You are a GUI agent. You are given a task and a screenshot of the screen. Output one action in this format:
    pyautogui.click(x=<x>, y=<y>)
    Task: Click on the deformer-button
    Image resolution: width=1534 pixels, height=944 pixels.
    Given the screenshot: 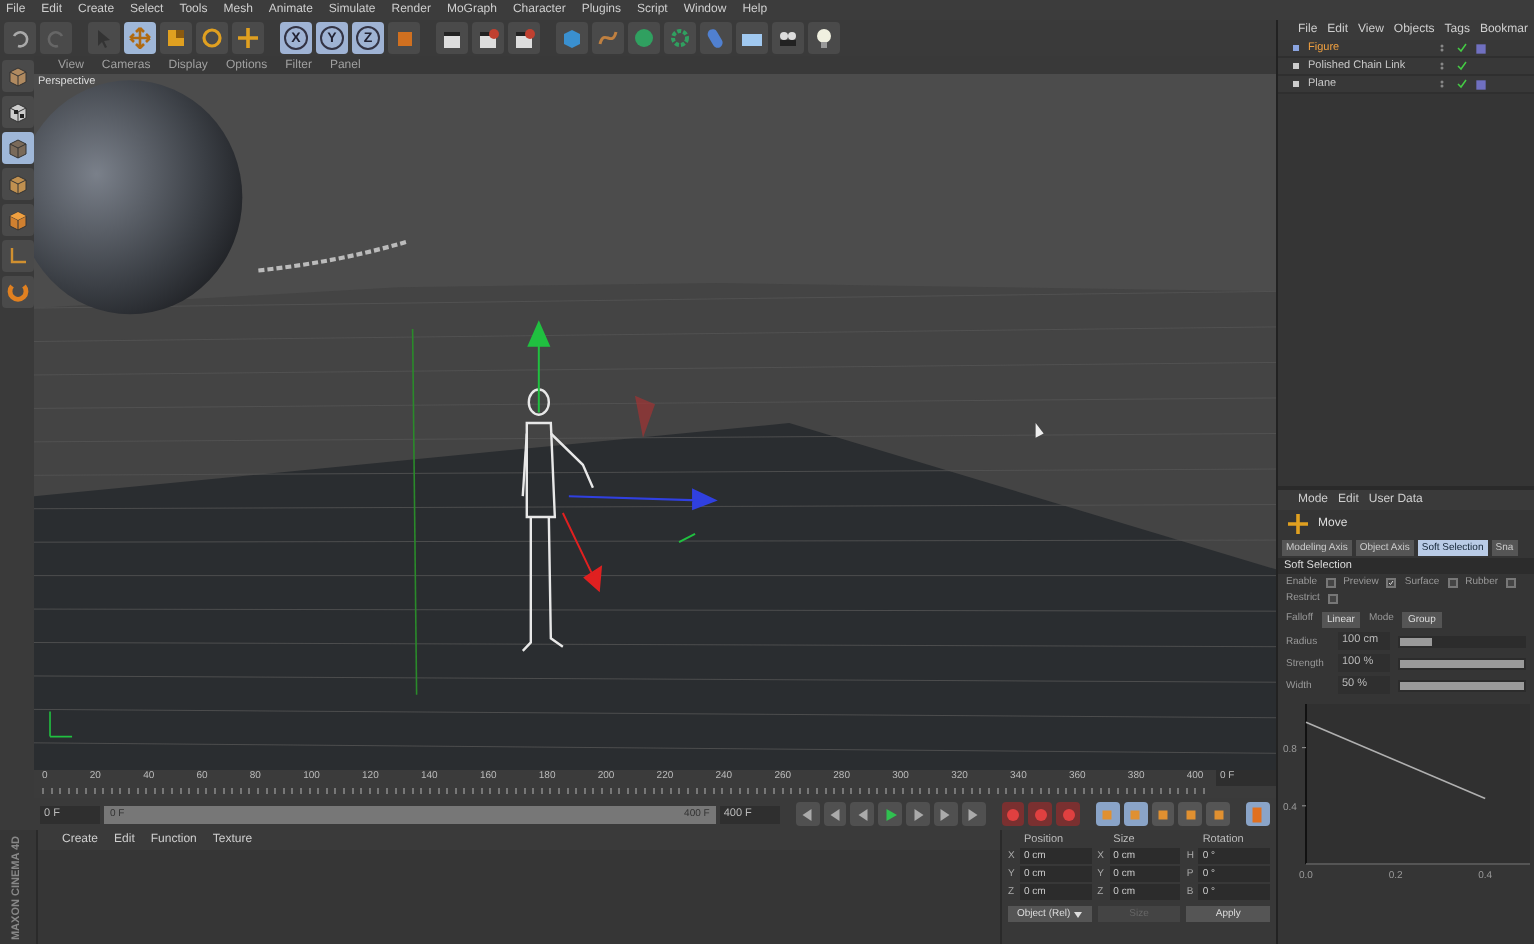 What is the action you would take?
    pyautogui.click(x=716, y=38)
    